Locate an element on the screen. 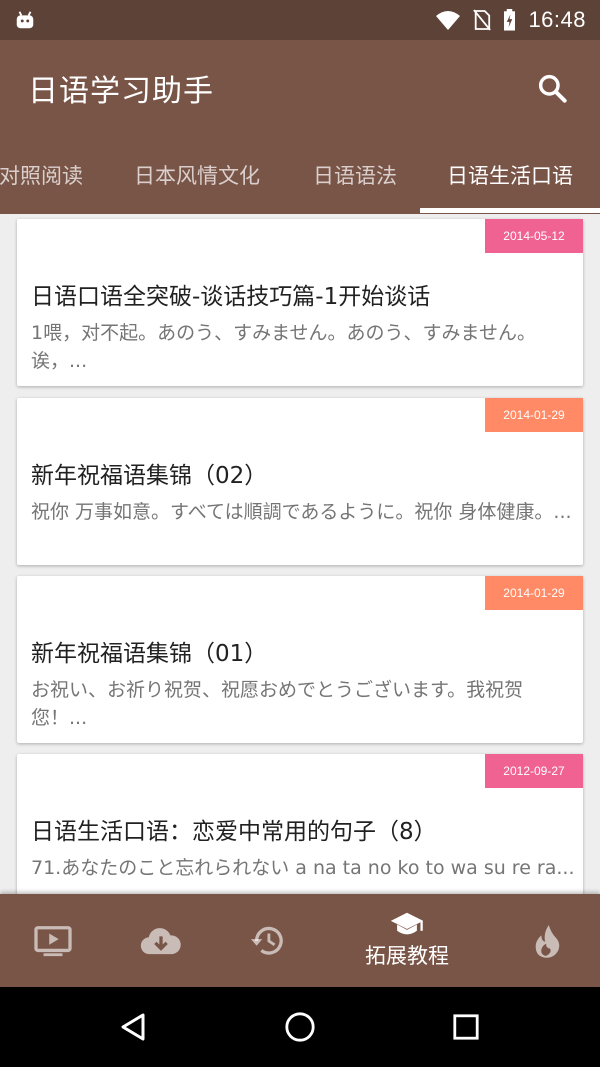 This screenshot has width=600, height=1067. article-title: 新年祝福语集锦（01） is located at coordinates (149, 654).